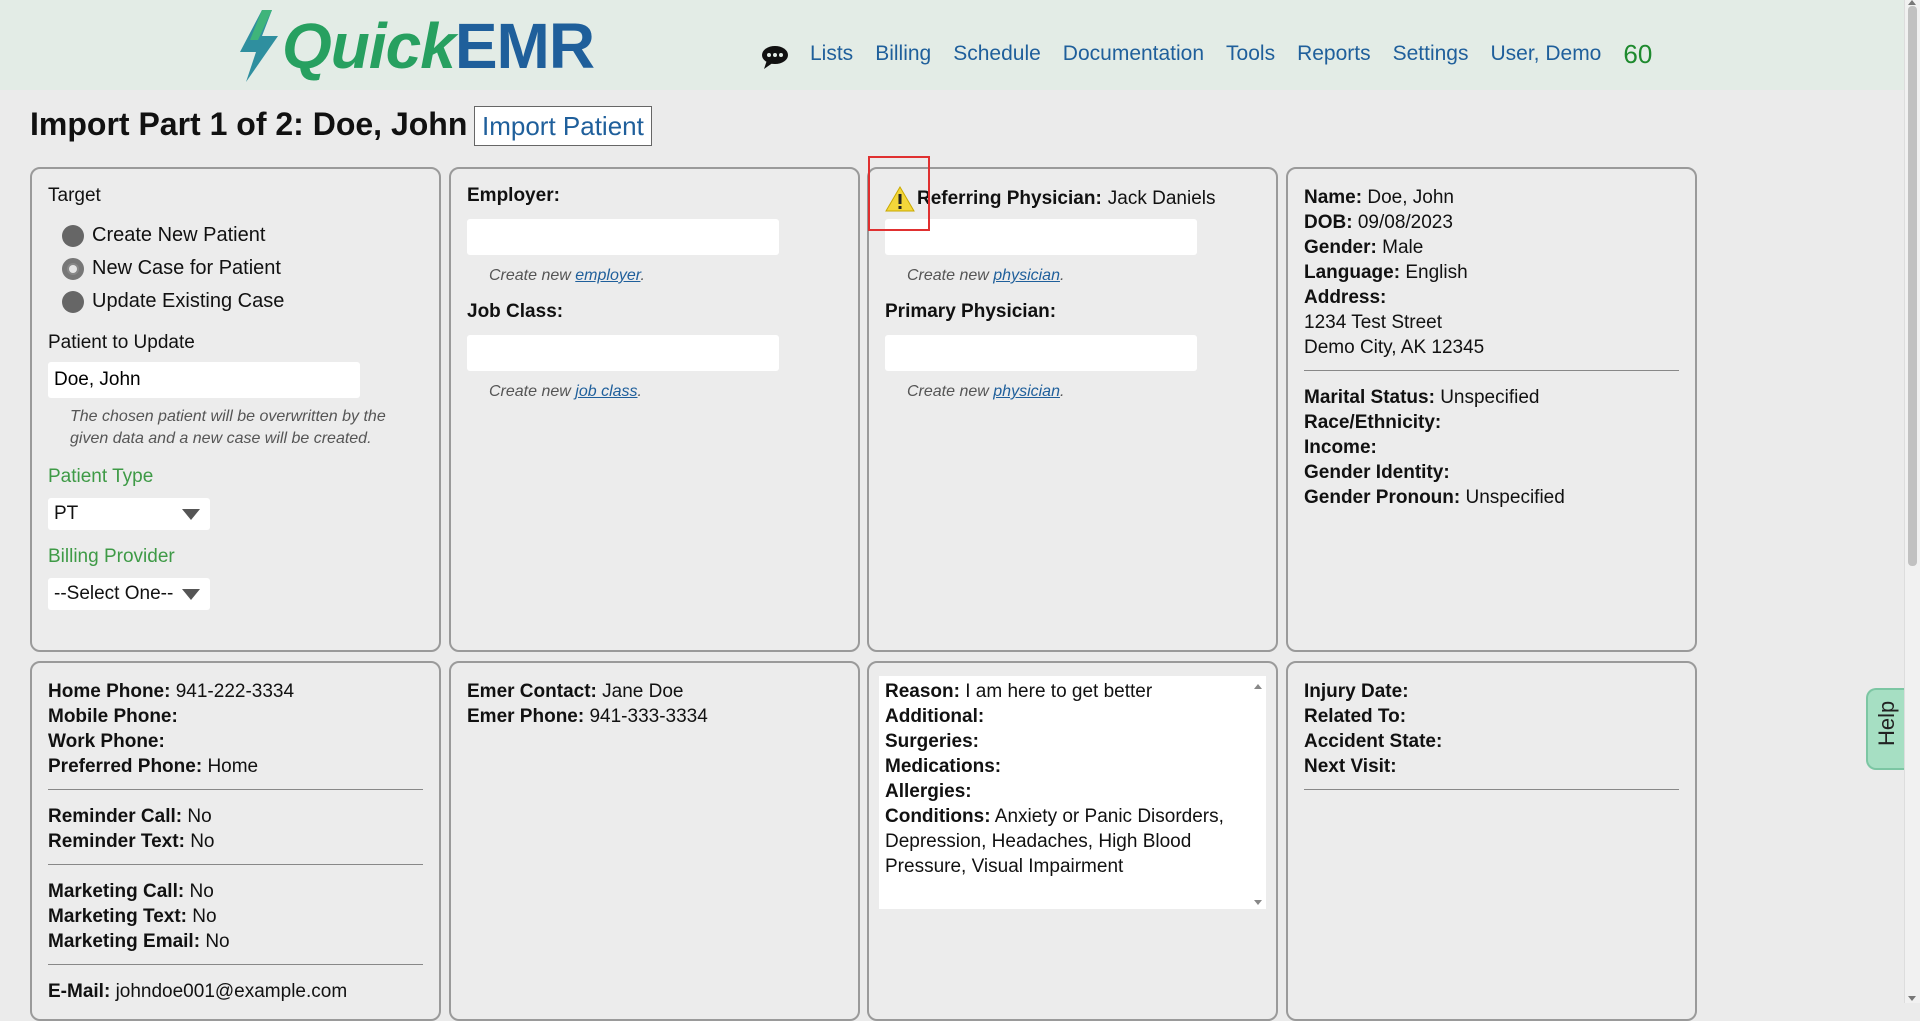 This screenshot has width=1920, height=1021. What do you see at coordinates (1373, 322) in the screenshot?
I see `address-line-1: 1234 Test Street` at bounding box center [1373, 322].